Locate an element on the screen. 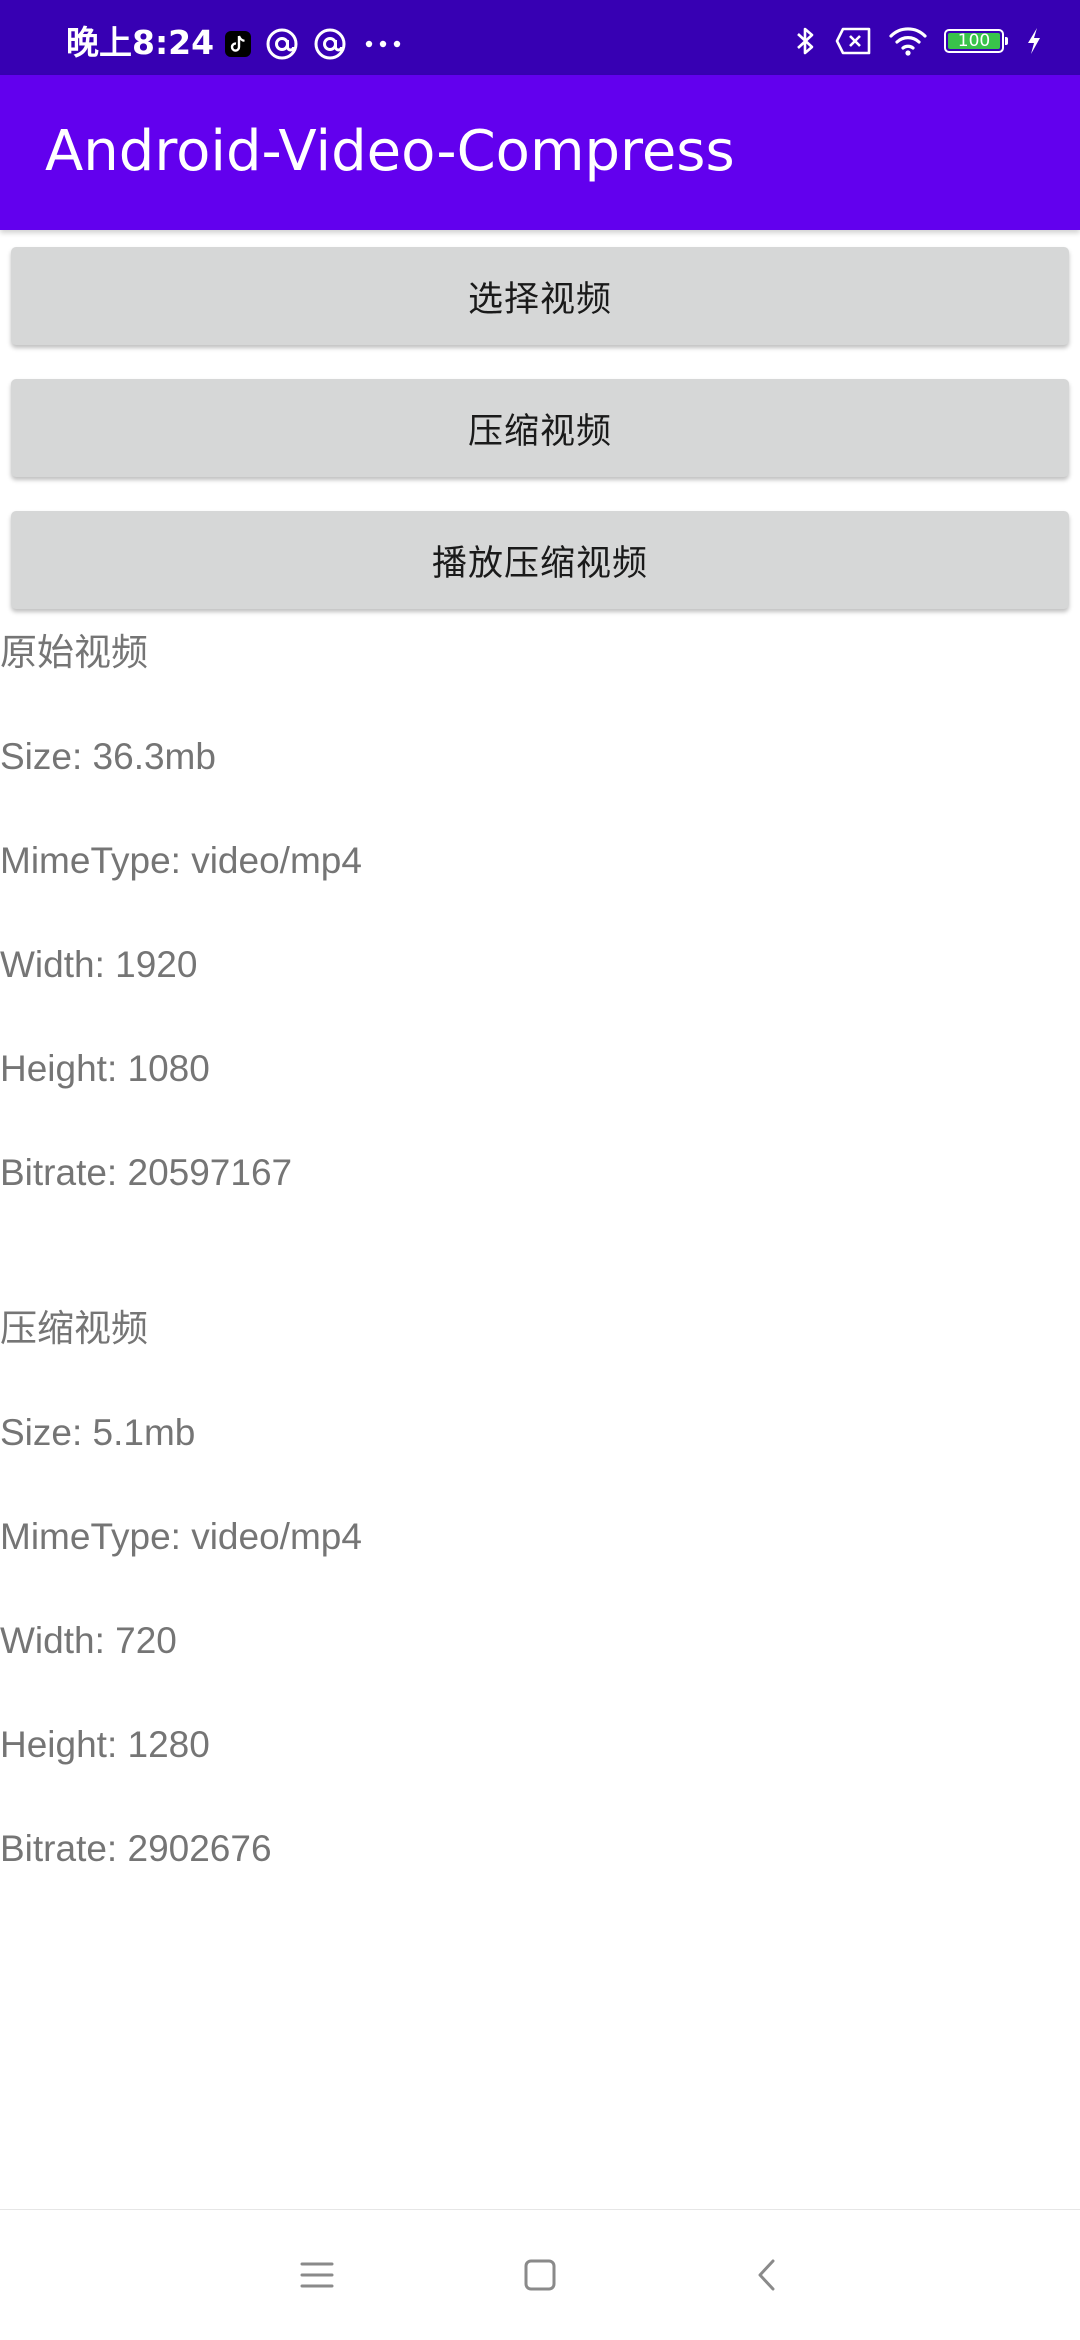 This screenshot has height=2340, width=1080. navigation-bar is located at coordinates (540, 2275).